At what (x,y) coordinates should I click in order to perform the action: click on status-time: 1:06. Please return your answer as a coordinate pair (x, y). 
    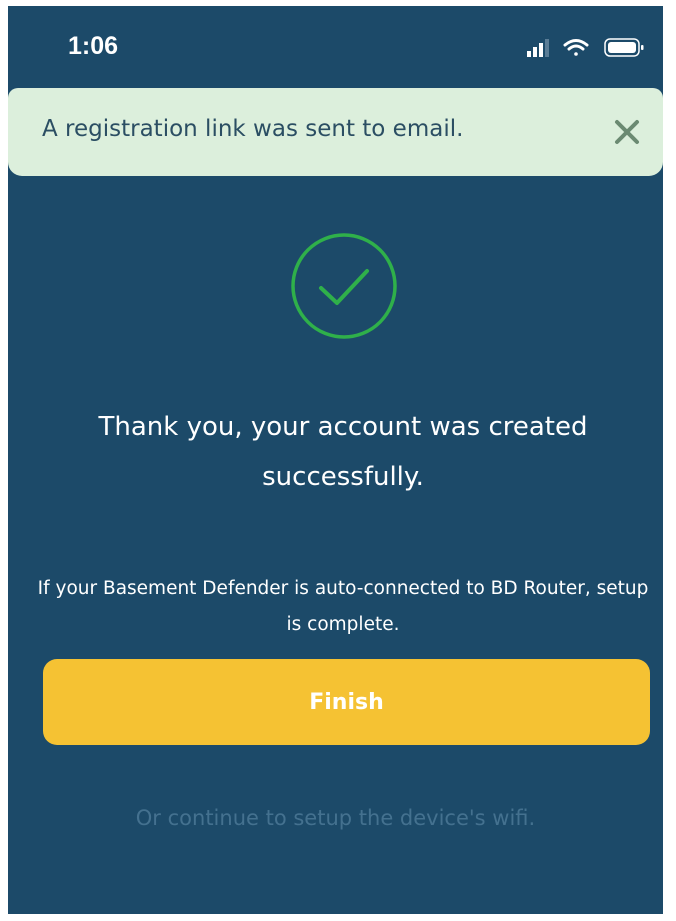
    Looking at the image, I should click on (93, 46).